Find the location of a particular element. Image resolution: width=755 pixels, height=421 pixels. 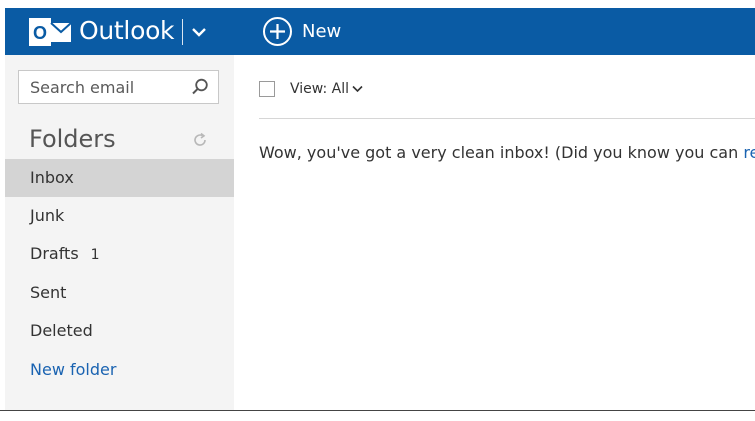

folder-label: Sent is located at coordinates (48, 292).